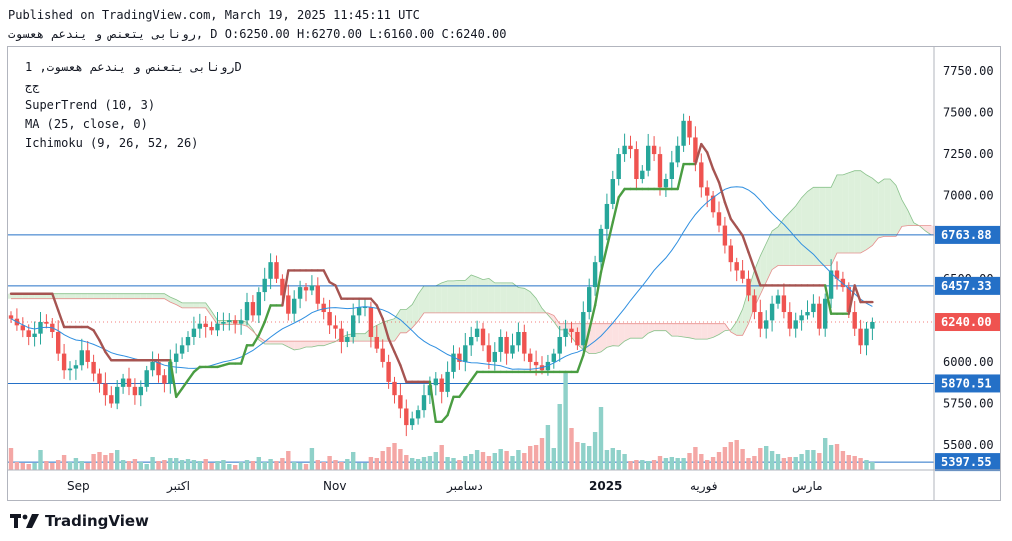 Image resolution: width=1012 pixels, height=541 pixels. I want to click on price-level-label: 6763.88, so click(966, 235).